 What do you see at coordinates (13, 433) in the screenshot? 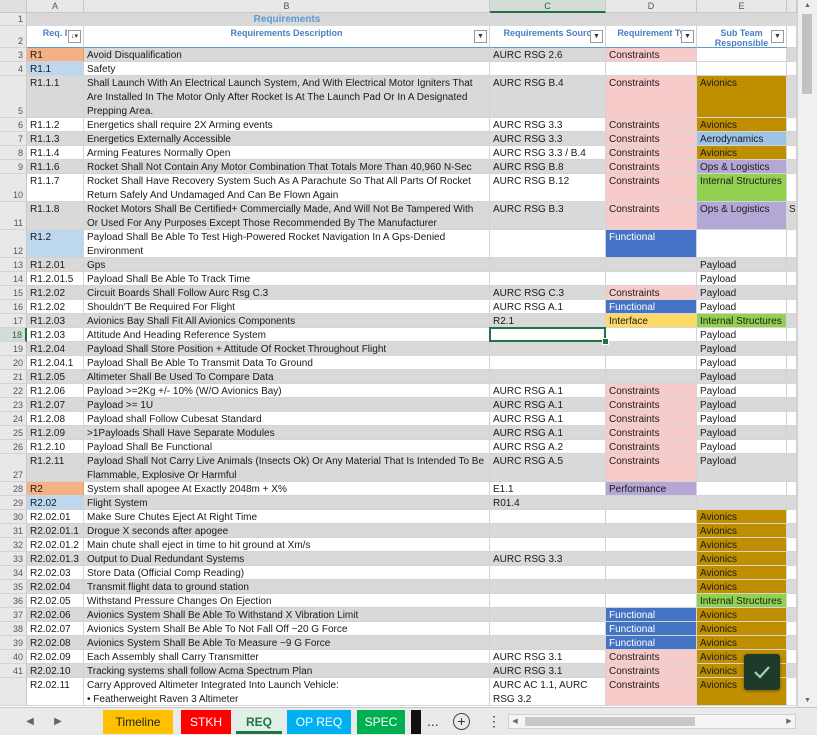
I see `row-header: 25` at bounding box center [13, 433].